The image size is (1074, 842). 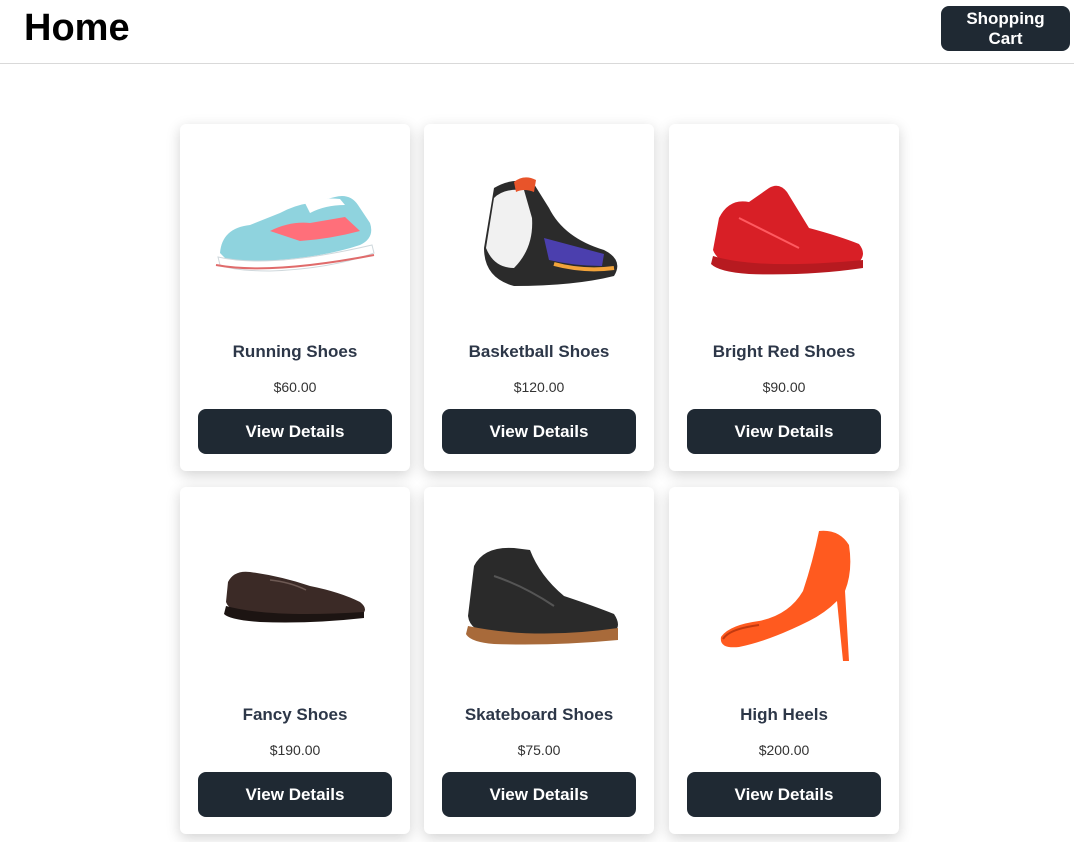 What do you see at coordinates (1005, 28) in the screenshot?
I see `shopping-cart-button: Shopping Cart` at bounding box center [1005, 28].